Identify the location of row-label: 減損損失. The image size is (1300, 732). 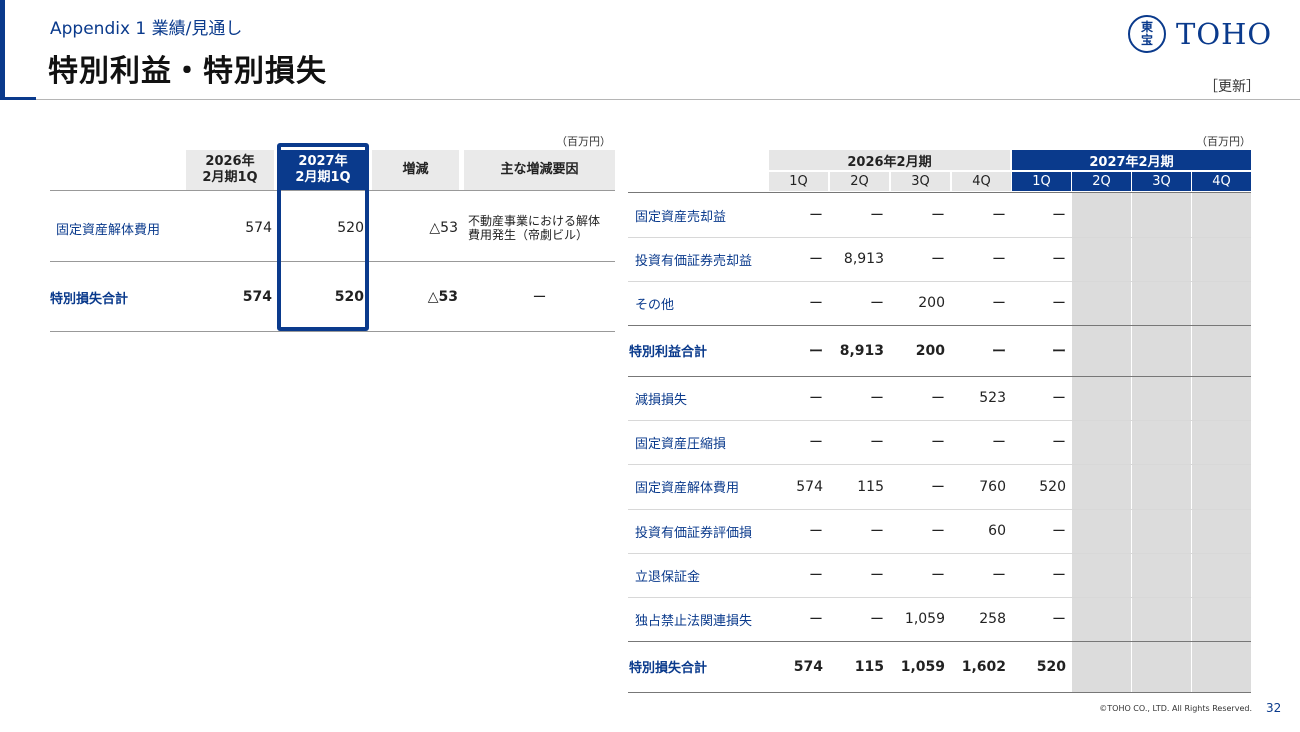
(661, 400).